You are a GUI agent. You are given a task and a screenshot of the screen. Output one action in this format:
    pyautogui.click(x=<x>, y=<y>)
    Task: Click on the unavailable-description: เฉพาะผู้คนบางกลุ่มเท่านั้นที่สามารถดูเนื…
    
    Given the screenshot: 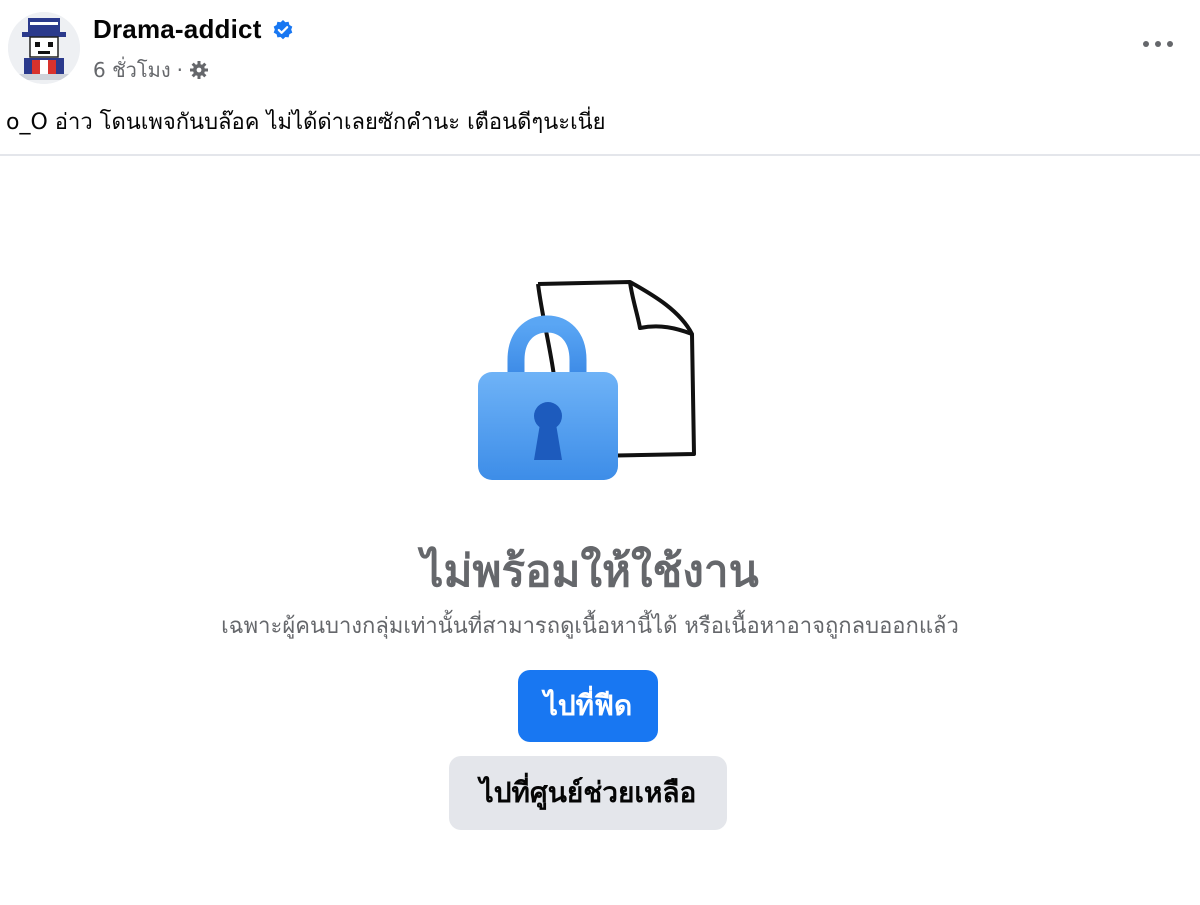 What is the action you would take?
    pyautogui.click(x=590, y=626)
    